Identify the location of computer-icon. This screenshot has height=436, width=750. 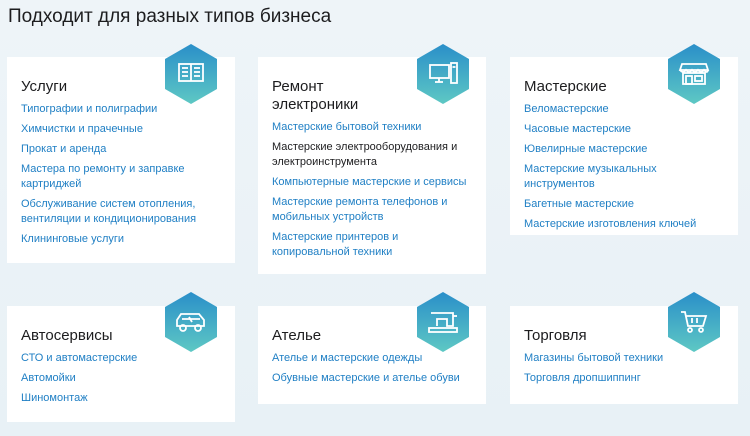
(443, 74).